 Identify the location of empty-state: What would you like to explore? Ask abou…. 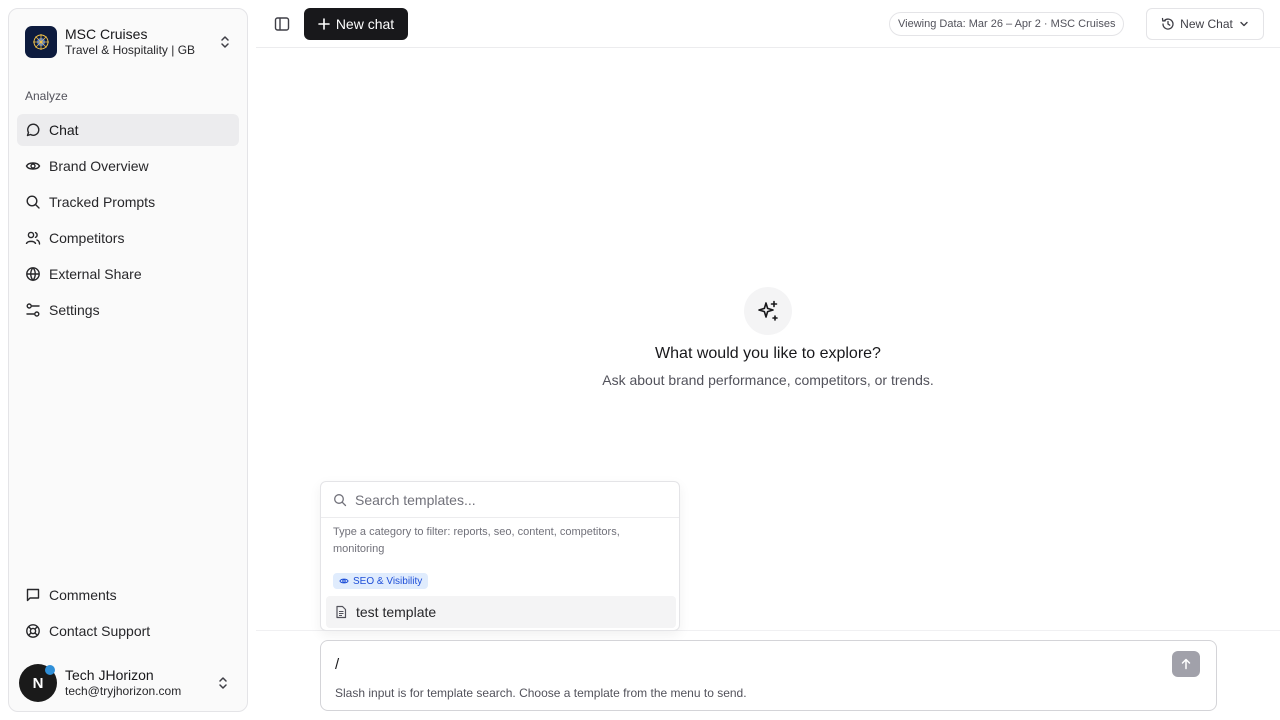
(768, 337).